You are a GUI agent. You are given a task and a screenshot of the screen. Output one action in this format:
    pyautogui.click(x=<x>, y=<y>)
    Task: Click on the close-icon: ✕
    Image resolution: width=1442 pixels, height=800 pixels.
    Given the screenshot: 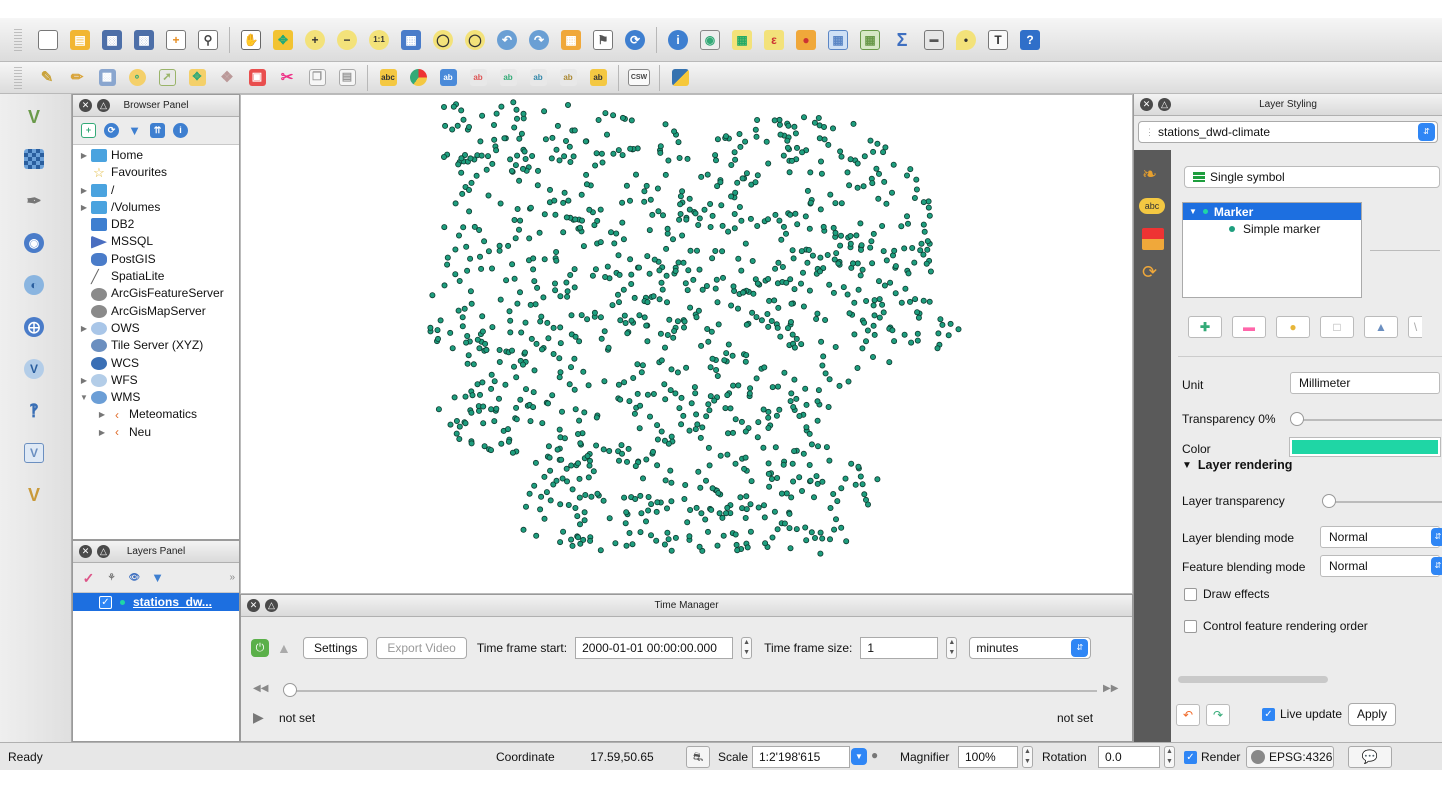 What is the action you would take?
    pyautogui.click(x=85, y=551)
    